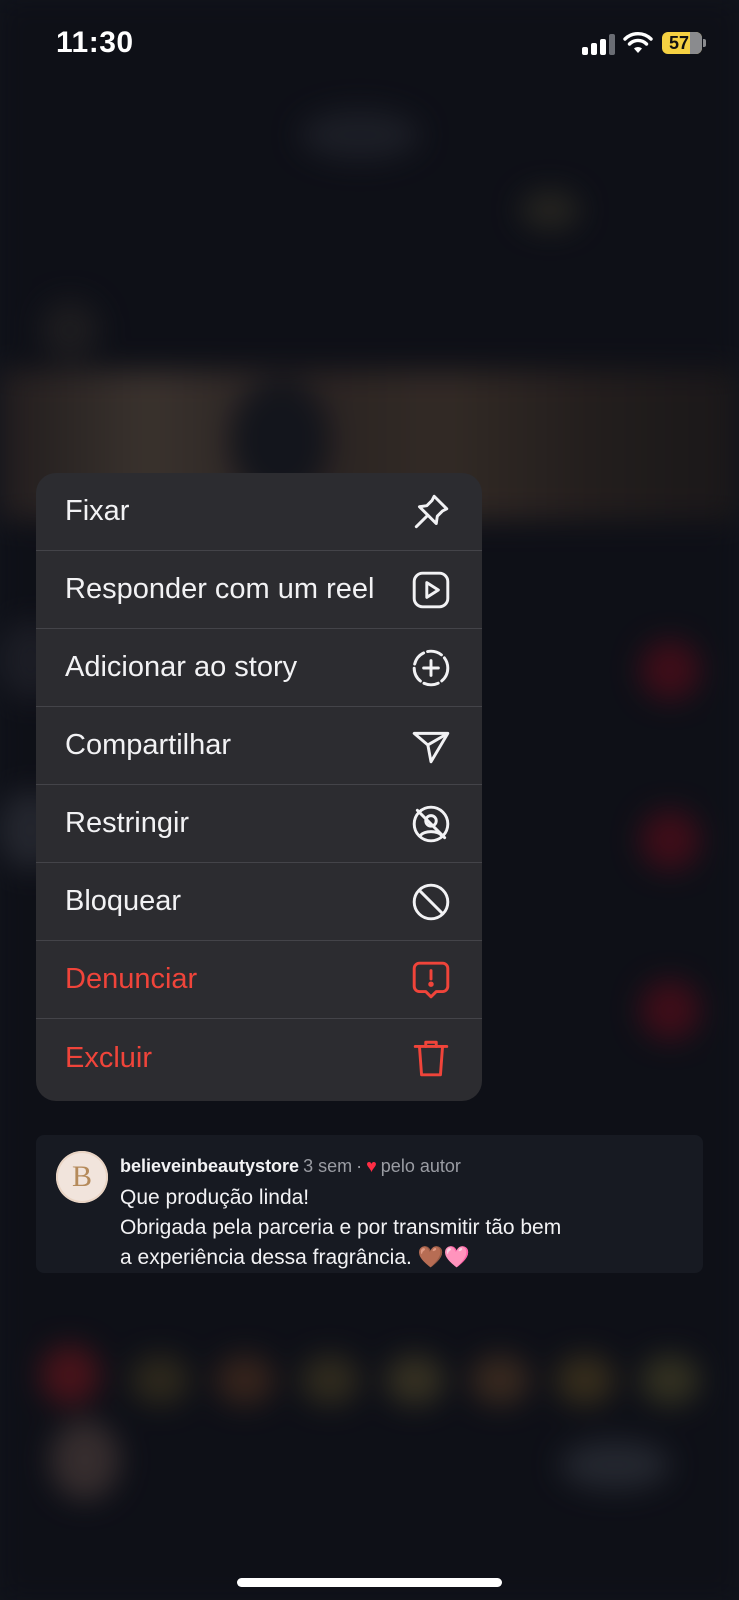 The height and width of the screenshot is (1600, 739). I want to click on liked-by-author: pelo autor, so click(420, 1166).